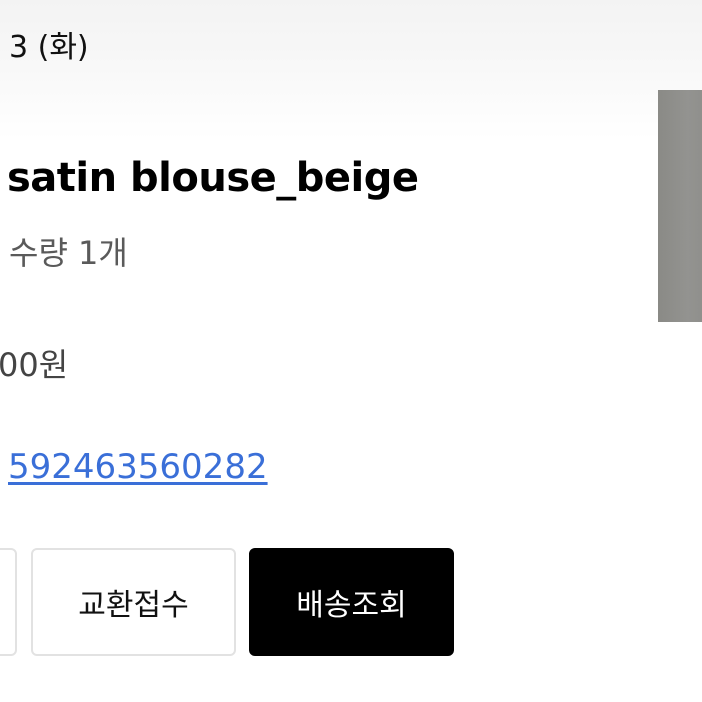 This screenshot has height=702, width=702. What do you see at coordinates (351, 605) in the screenshot?
I see `delivery-tracking-label: 배송조회` at bounding box center [351, 605].